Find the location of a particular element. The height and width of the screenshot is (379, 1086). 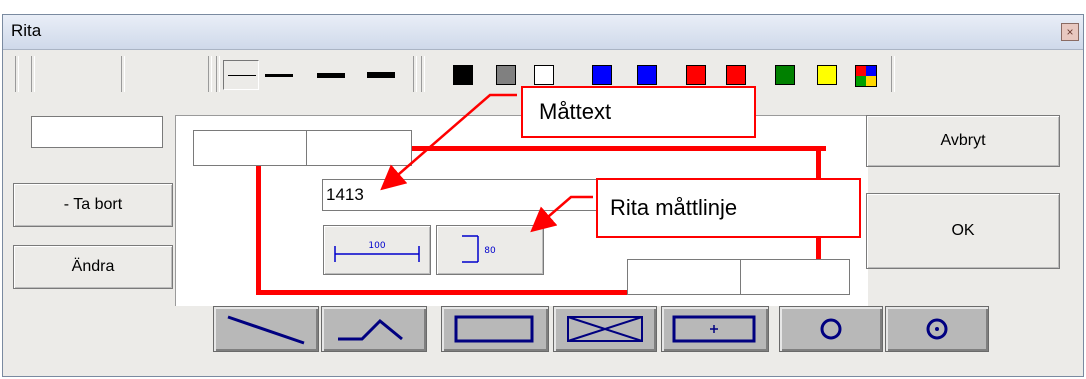

label-box-right is located at coordinates (359, 148).